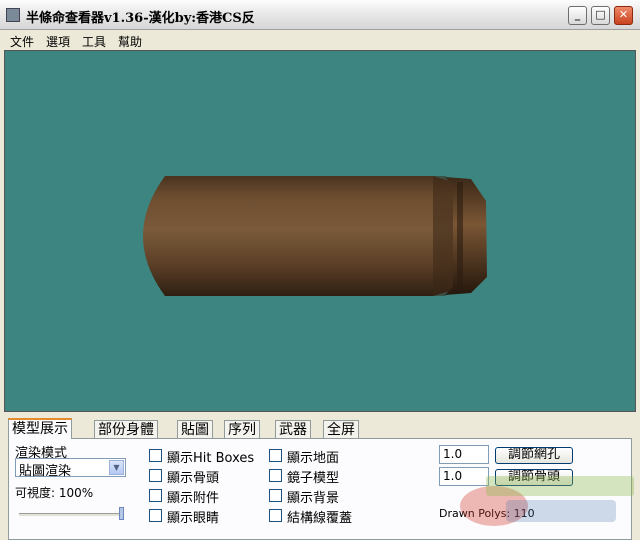  I want to click on slider-thumb, so click(121, 513).